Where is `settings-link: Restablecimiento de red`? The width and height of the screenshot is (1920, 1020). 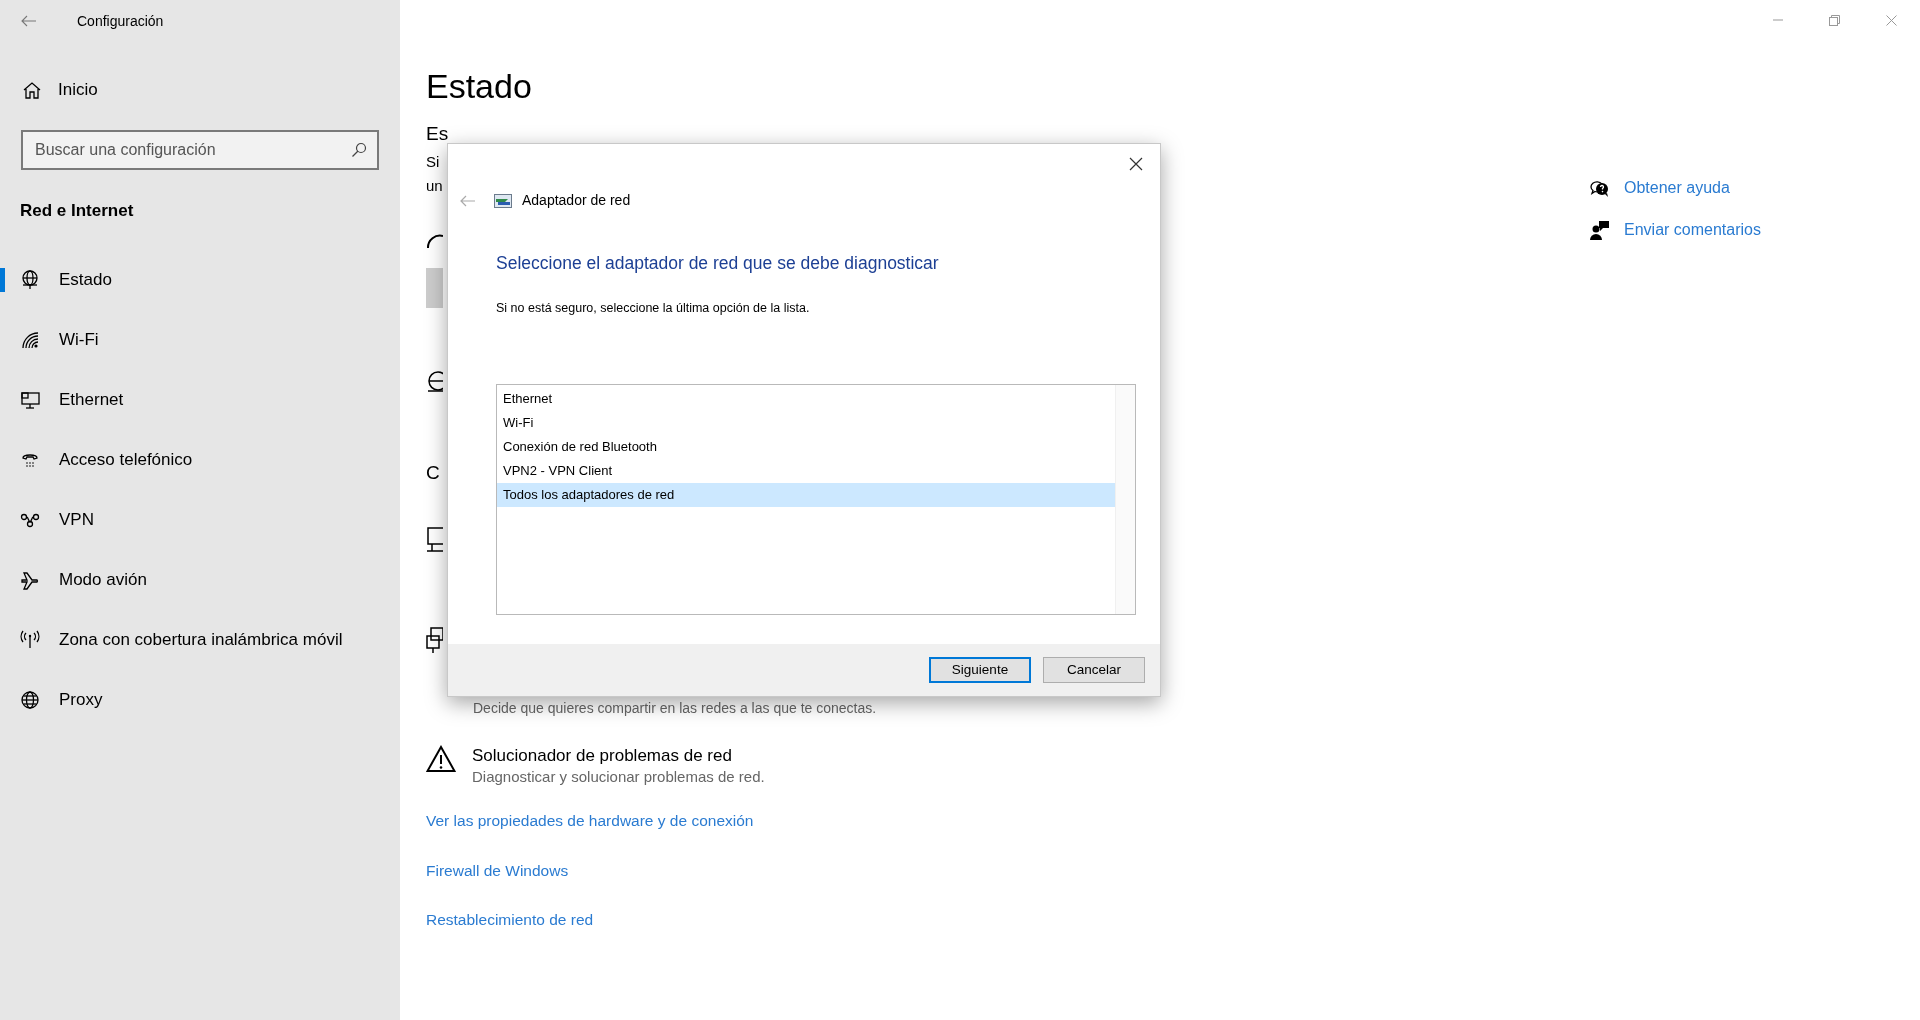
settings-link: Restablecimiento de red is located at coordinates (510, 919).